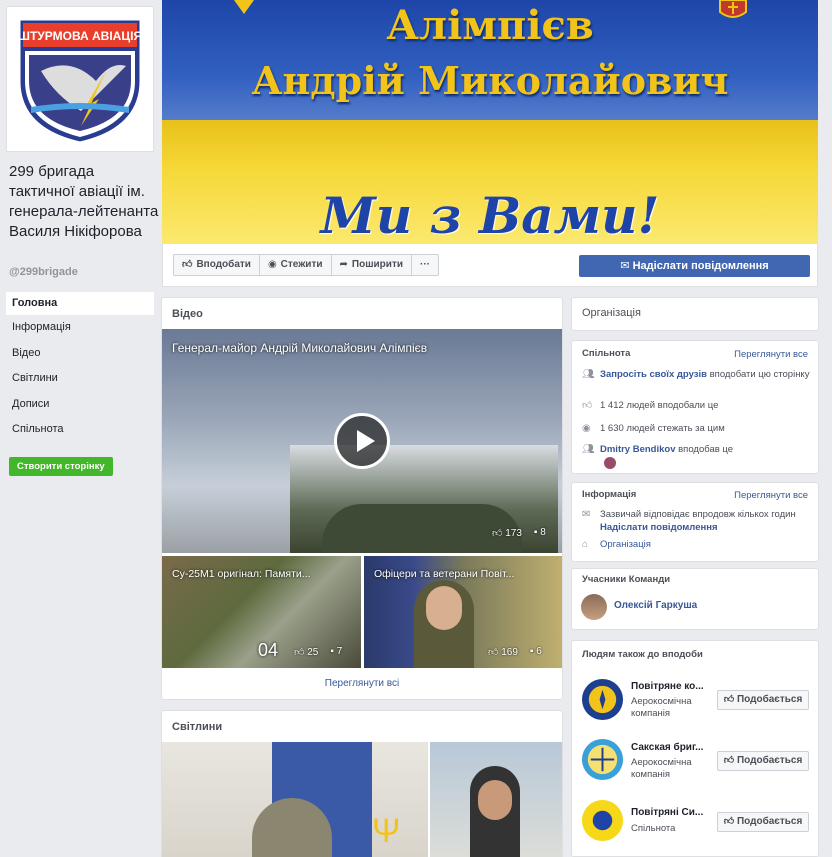 The height and width of the screenshot is (857, 832). What do you see at coordinates (771, 354) in the screenshot?
I see `community-see-all-link: Переглянути все` at bounding box center [771, 354].